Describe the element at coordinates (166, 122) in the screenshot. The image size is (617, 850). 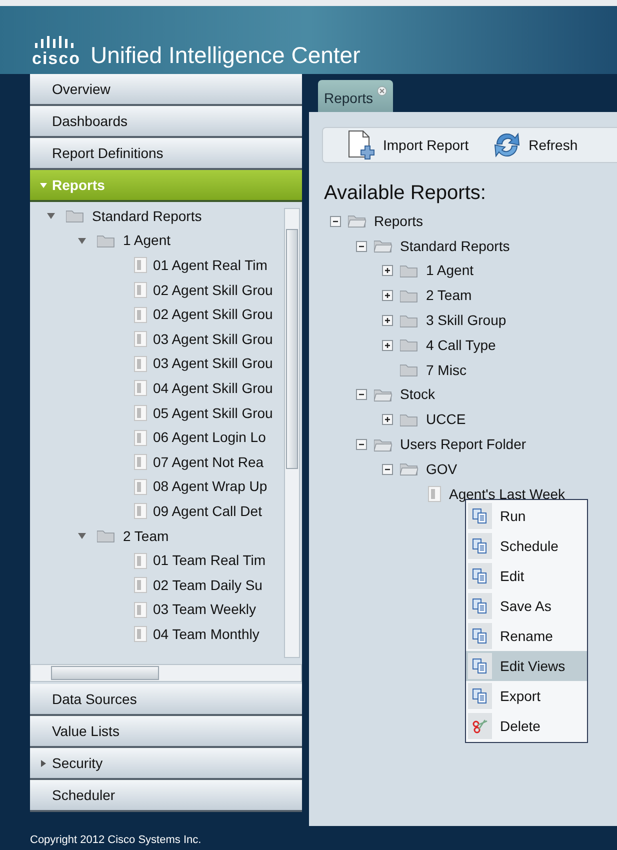
I see `accordion-header: Dashboards` at that location.